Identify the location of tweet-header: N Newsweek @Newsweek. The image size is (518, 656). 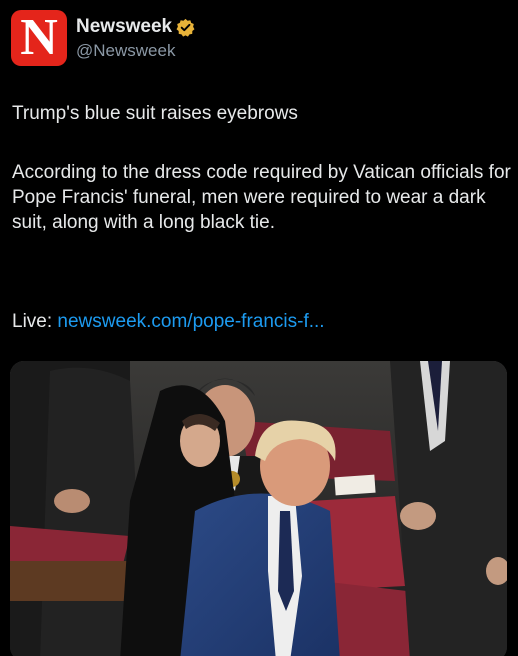
(103, 38).